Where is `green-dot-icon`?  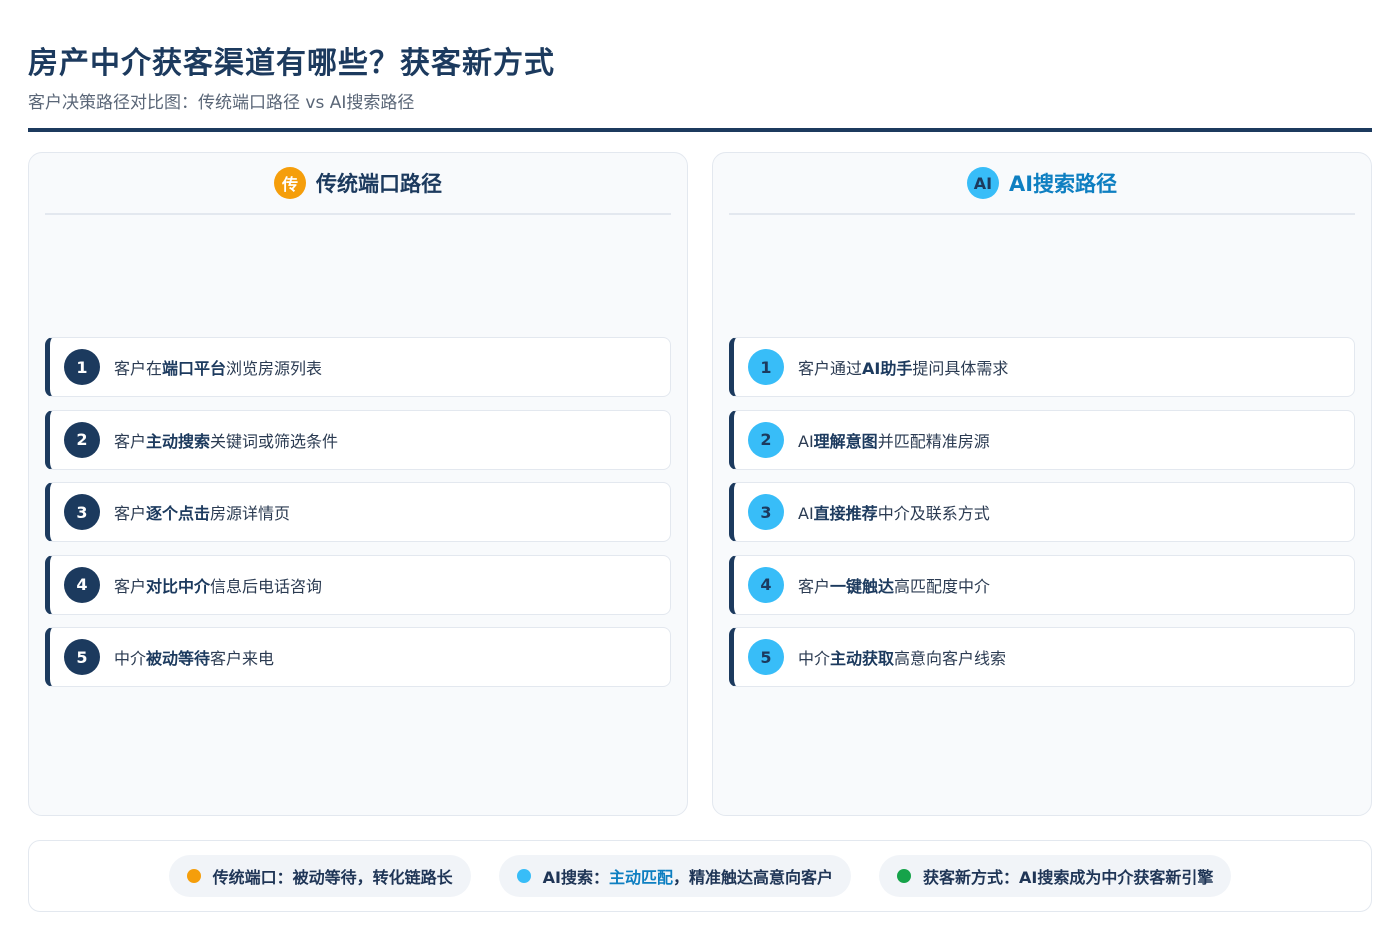 green-dot-icon is located at coordinates (904, 876).